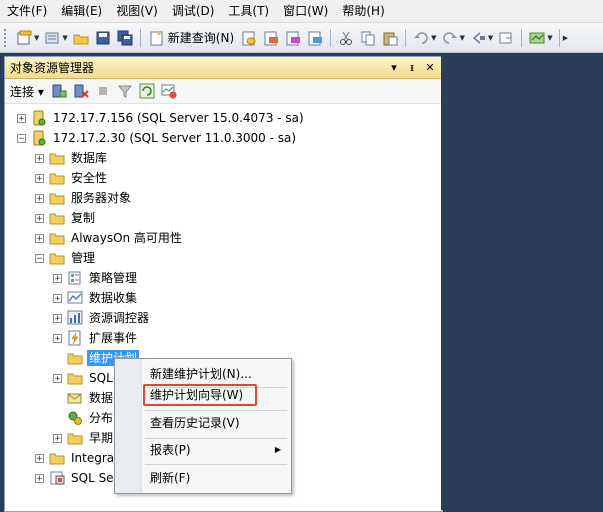 The width and height of the screenshot is (603, 512). What do you see at coordinates (84, 378) in the screenshot?
I see `tree-node: + SQL` at bounding box center [84, 378].